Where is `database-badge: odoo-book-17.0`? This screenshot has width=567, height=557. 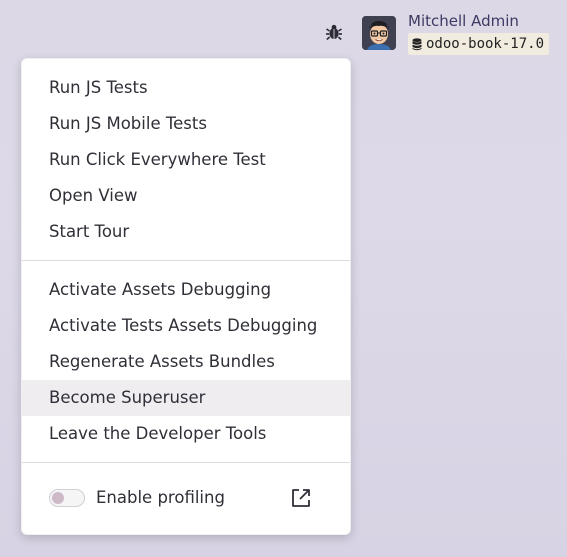
database-badge: odoo-book-17.0 is located at coordinates (479, 44).